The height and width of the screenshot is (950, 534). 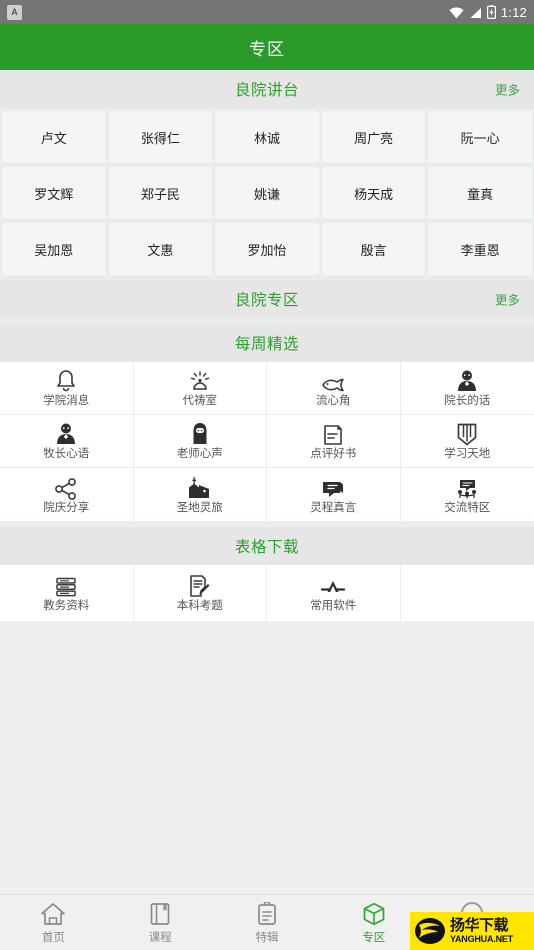 I want to click on notification-app-icon: A, so click(x=14, y=12).